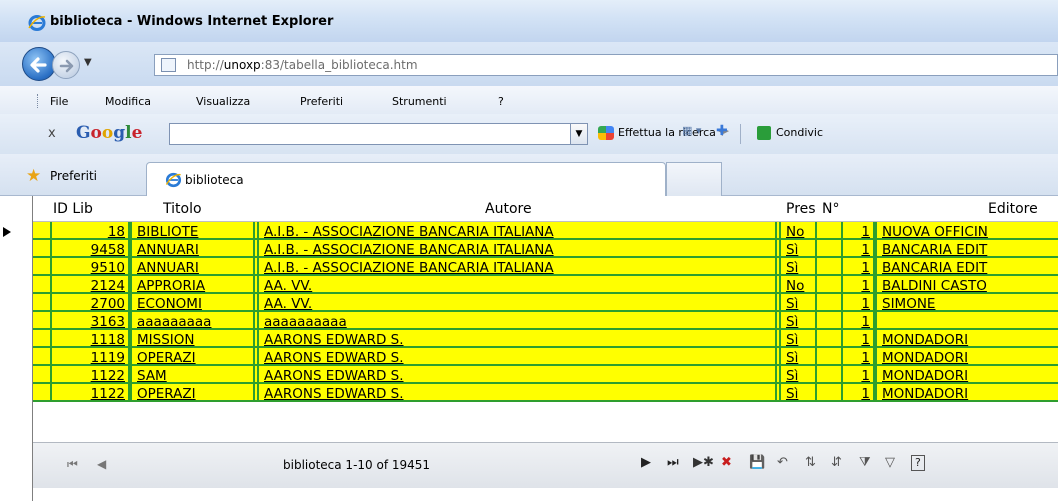 This screenshot has height=501, width=1058. I want to click on toggle-filter-icon: ▽, so click(890, 463).